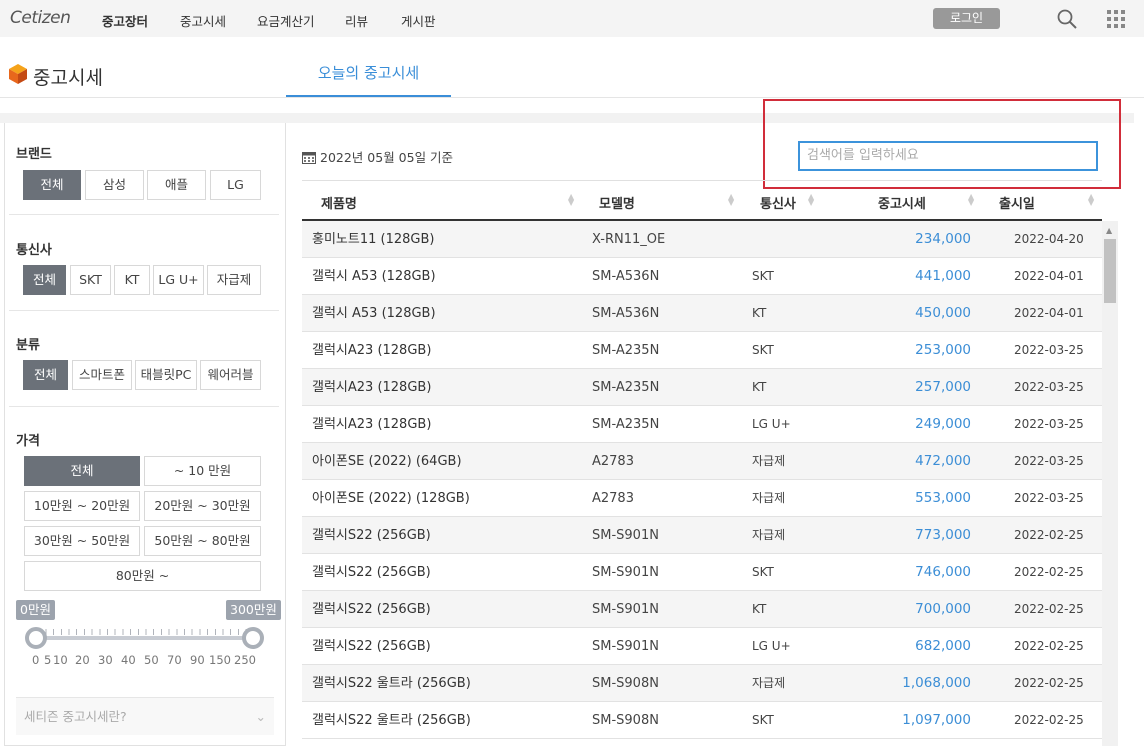 The image size is (1144, 746). What do you see at coordinates (1049, 646) in the screenshot?
I see `release-date-cell: 2022-02-25` at bounding box center [1049, 646].